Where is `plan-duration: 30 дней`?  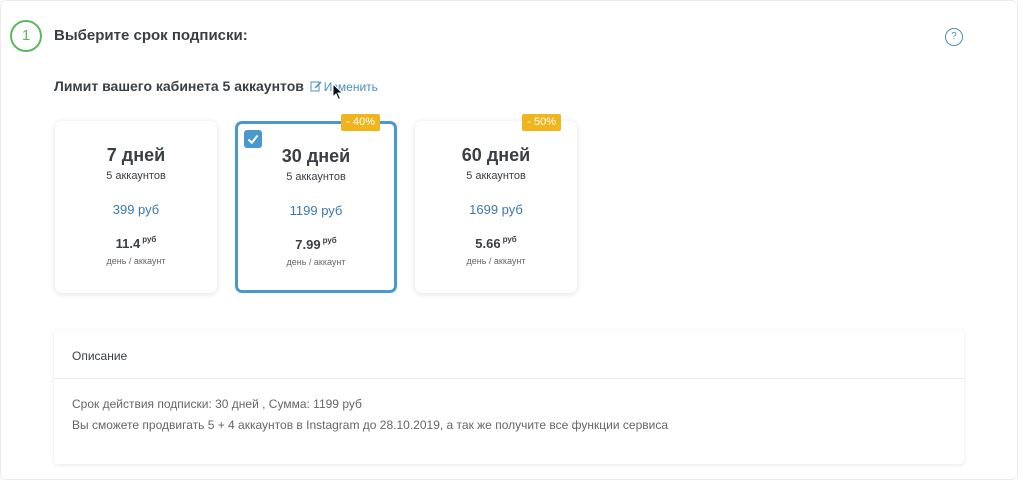 plan-duration: 30 дней is located at coordinates (316, 156).